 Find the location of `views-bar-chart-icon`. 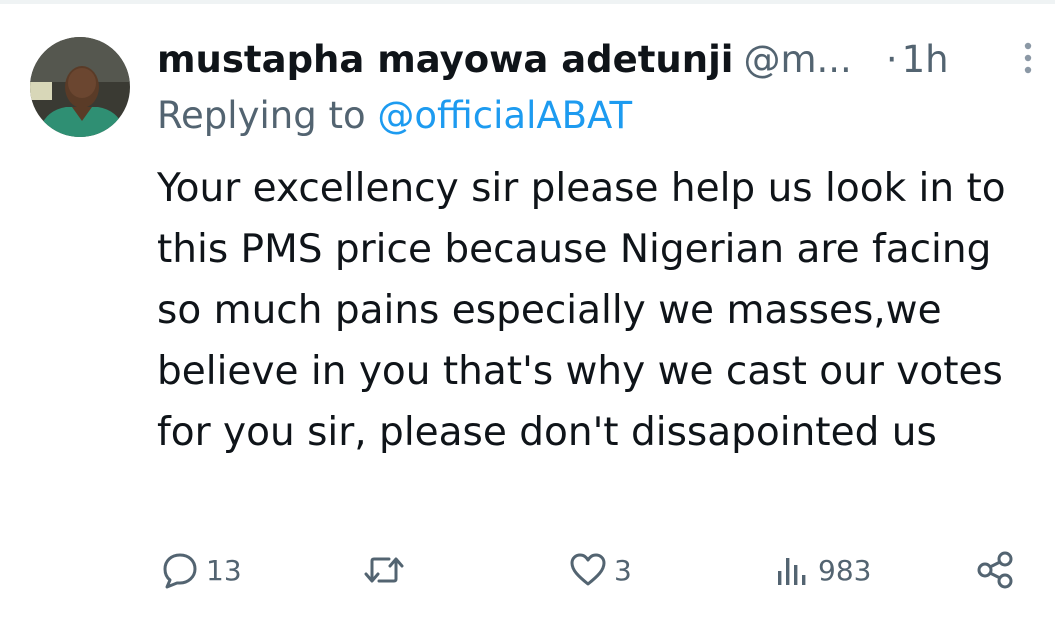

views-bar-chart-icon is located at coordinates (792, 570).